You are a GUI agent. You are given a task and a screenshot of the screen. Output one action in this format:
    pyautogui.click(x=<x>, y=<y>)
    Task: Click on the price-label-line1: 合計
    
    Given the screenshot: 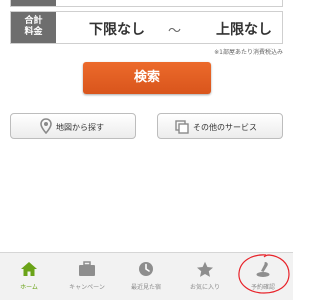 What is the action you would take?
    pyautogui.click(x=33, y=21)
    